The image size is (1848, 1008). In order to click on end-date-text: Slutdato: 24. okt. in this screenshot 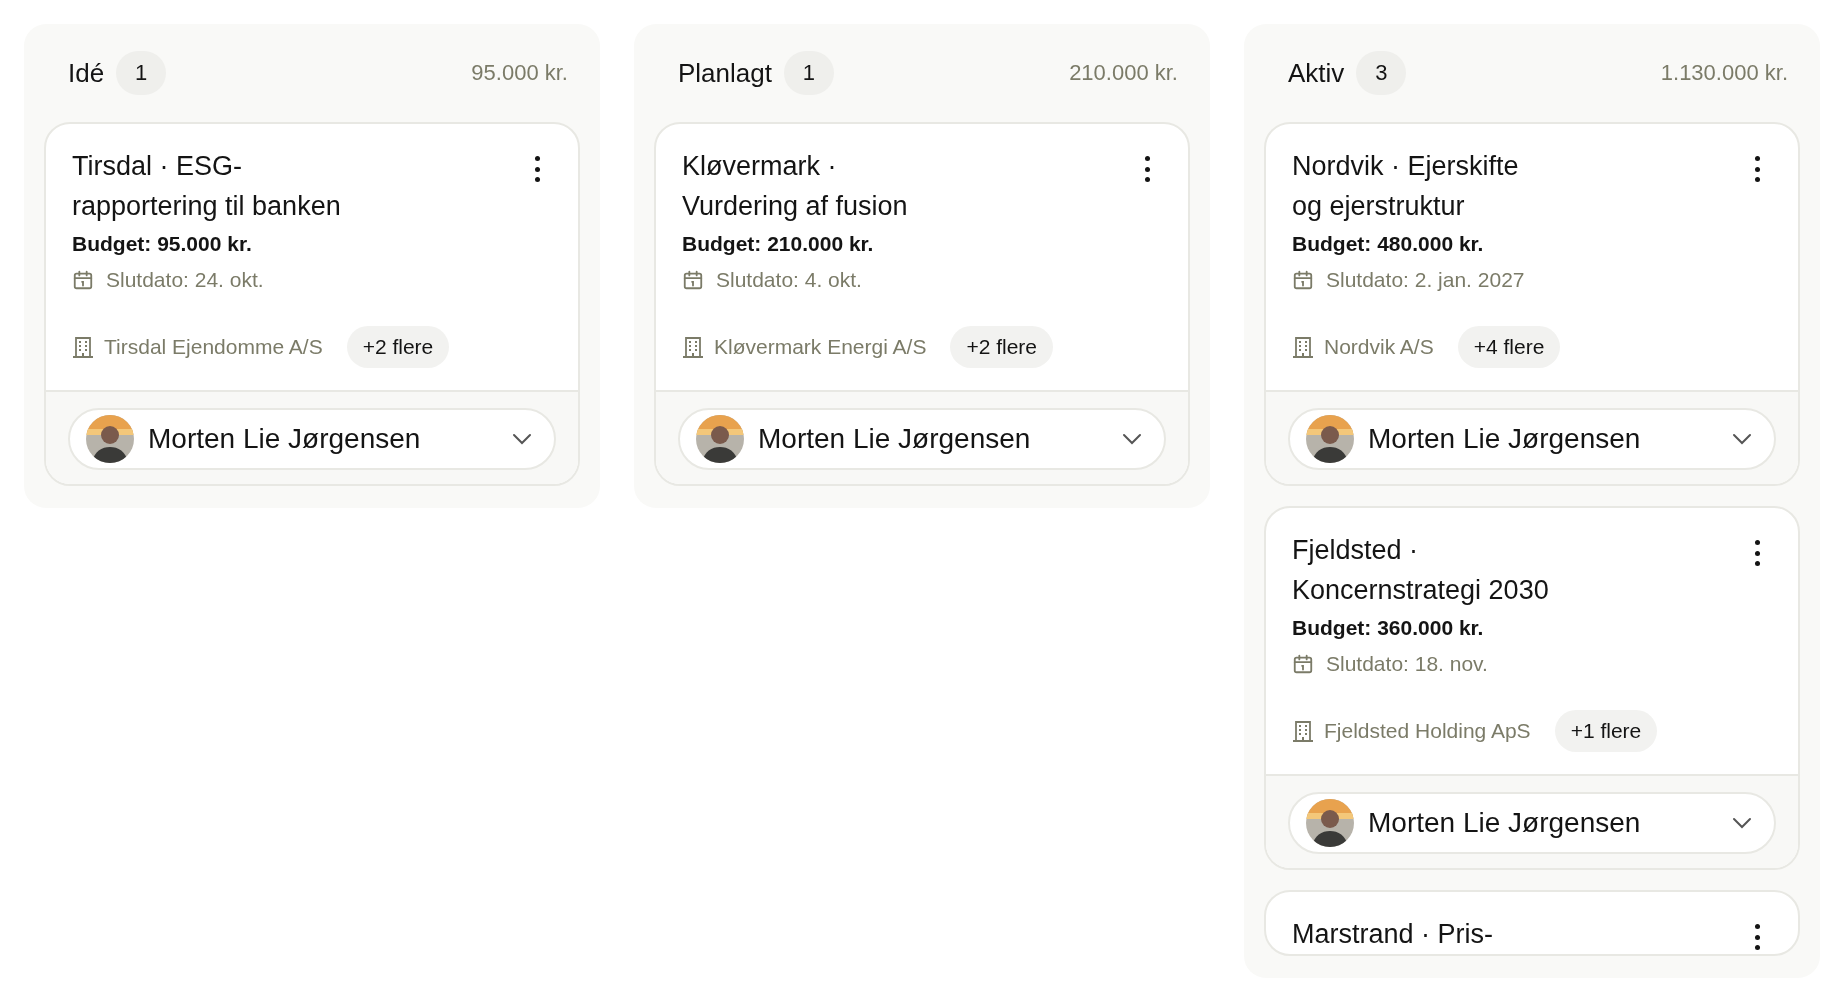, I will do `click(185, 280)`.